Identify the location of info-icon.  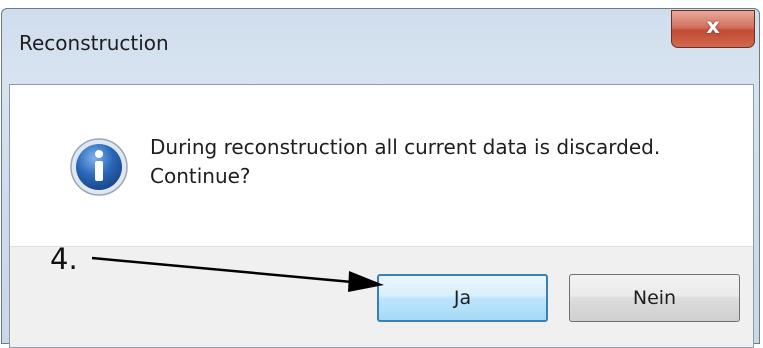
(99, 167).